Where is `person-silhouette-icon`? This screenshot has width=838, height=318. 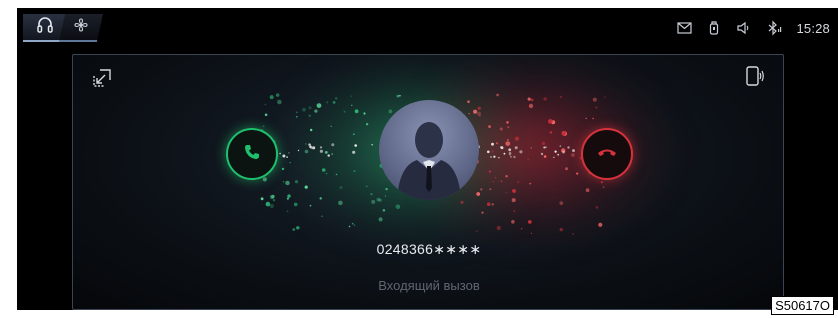
person-silhouette-icon is located at coordinates (429, 161).